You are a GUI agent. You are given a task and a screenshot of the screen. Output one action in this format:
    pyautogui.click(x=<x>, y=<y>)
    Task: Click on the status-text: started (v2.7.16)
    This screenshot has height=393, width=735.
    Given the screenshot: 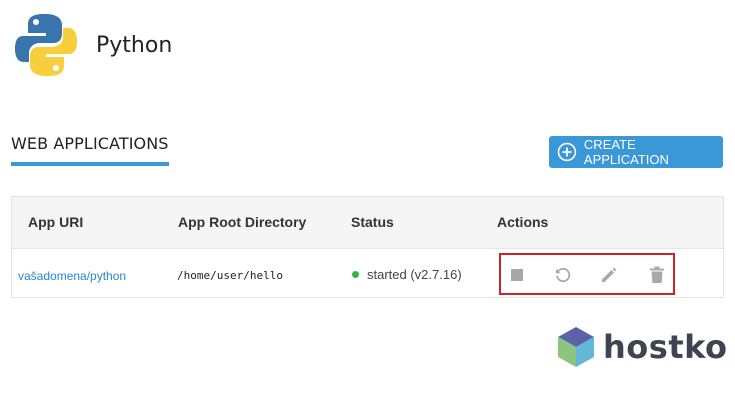 What is the action you would take?
    pyautogui.click(x=414, y=274)
    